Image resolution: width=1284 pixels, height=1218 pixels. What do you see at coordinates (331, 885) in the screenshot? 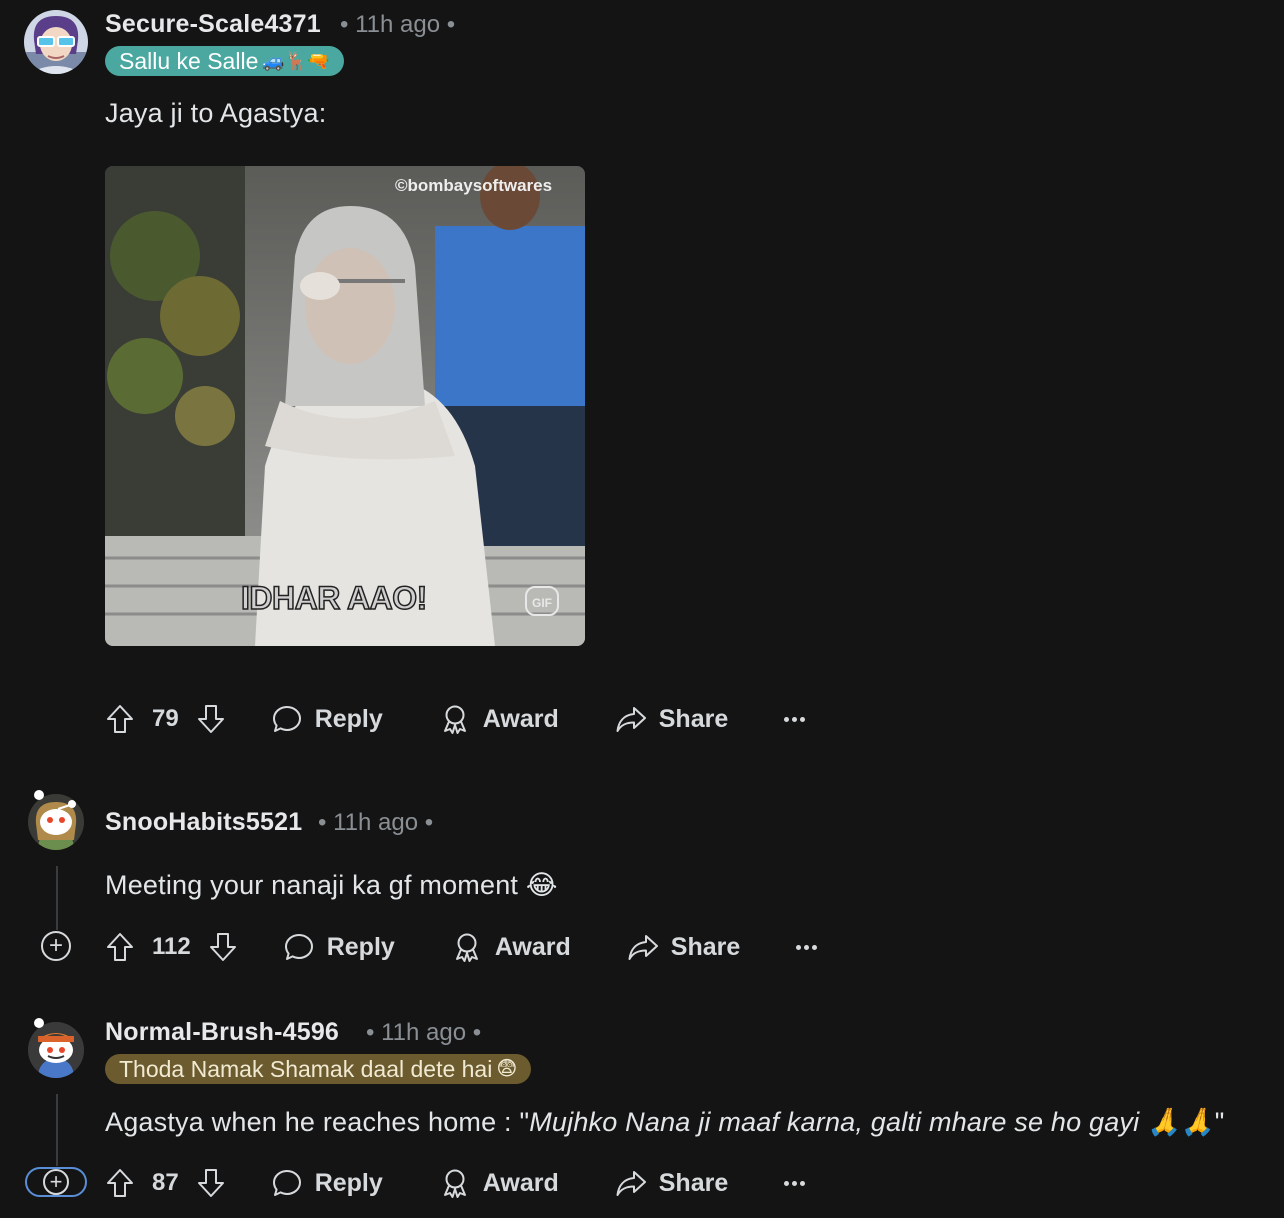
I see `comment-body: Meeting your nanaji ka gf moment 😂` at bounding box center [331, 885].